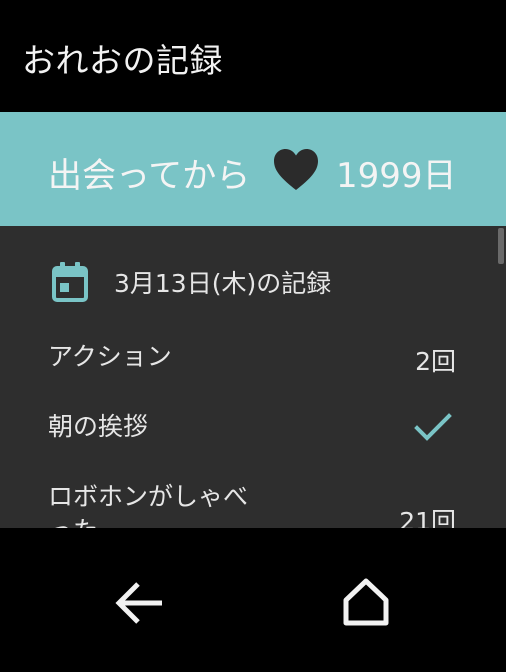 This screenshot has width=506, height=672. I want to click on record-label: 朝の挨拶, so click(98, 426).